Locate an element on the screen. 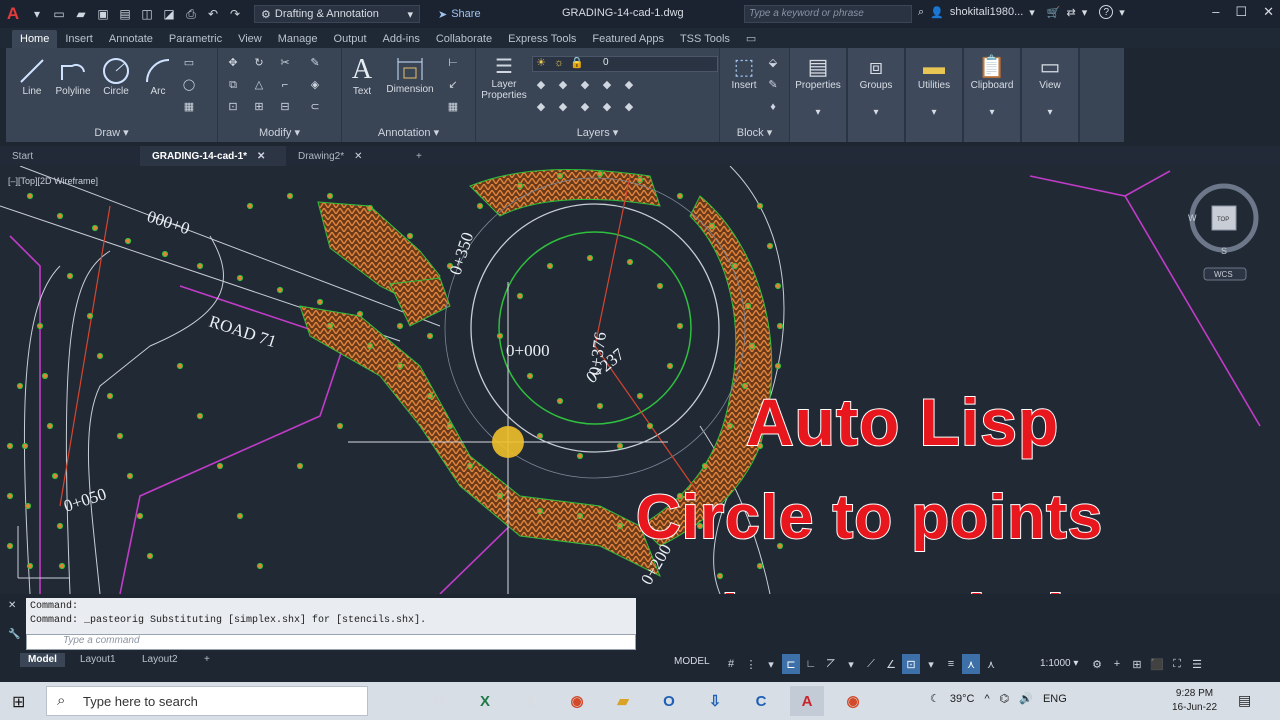  layer-tool-3-icon: ◆ is located at coordinates (585, 85).